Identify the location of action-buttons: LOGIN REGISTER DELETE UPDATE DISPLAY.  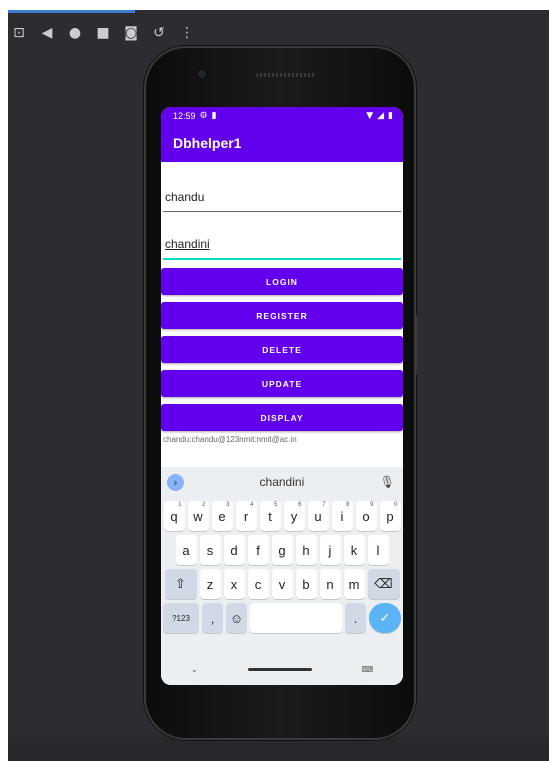
(282, 349).